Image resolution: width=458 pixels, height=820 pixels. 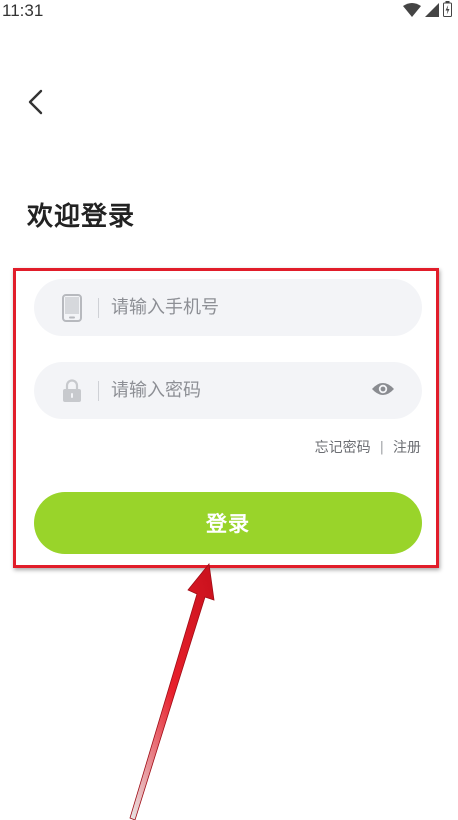 I want to click on phone-icon, so click(x=72, y=307).